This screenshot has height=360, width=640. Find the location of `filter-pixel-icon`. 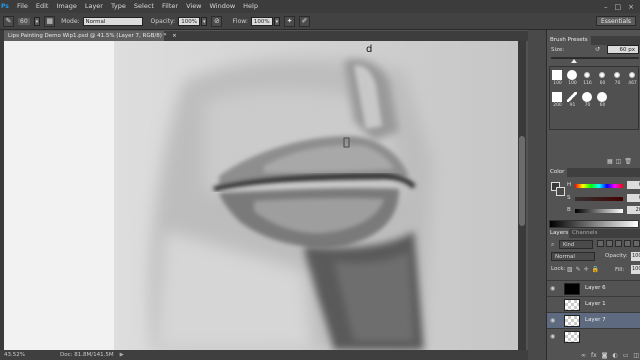

filter-pixel-icon is located at coordinates (600, 243).